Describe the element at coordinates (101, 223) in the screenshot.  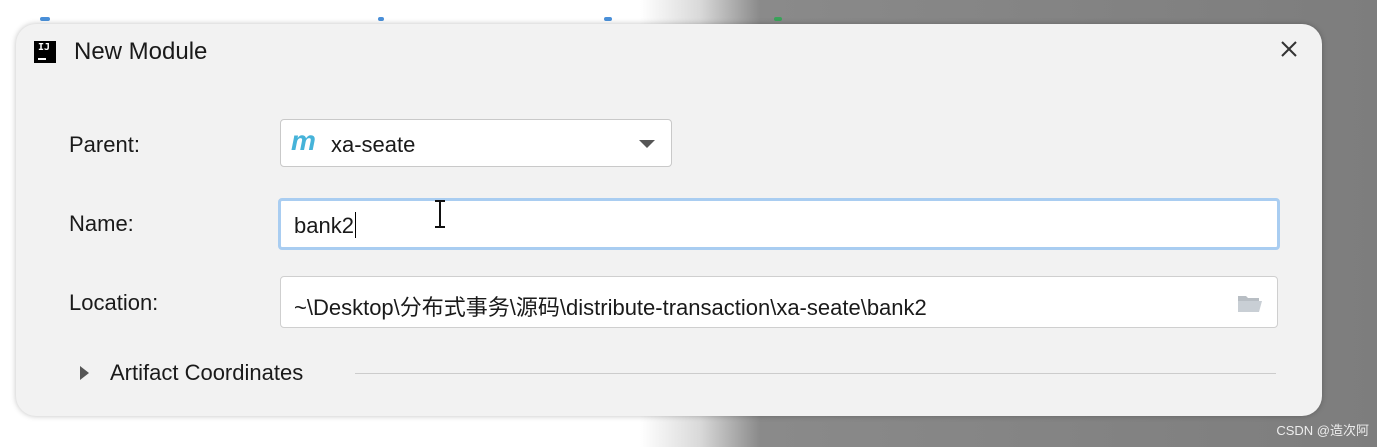
I see `name-label: Name:` at that location.